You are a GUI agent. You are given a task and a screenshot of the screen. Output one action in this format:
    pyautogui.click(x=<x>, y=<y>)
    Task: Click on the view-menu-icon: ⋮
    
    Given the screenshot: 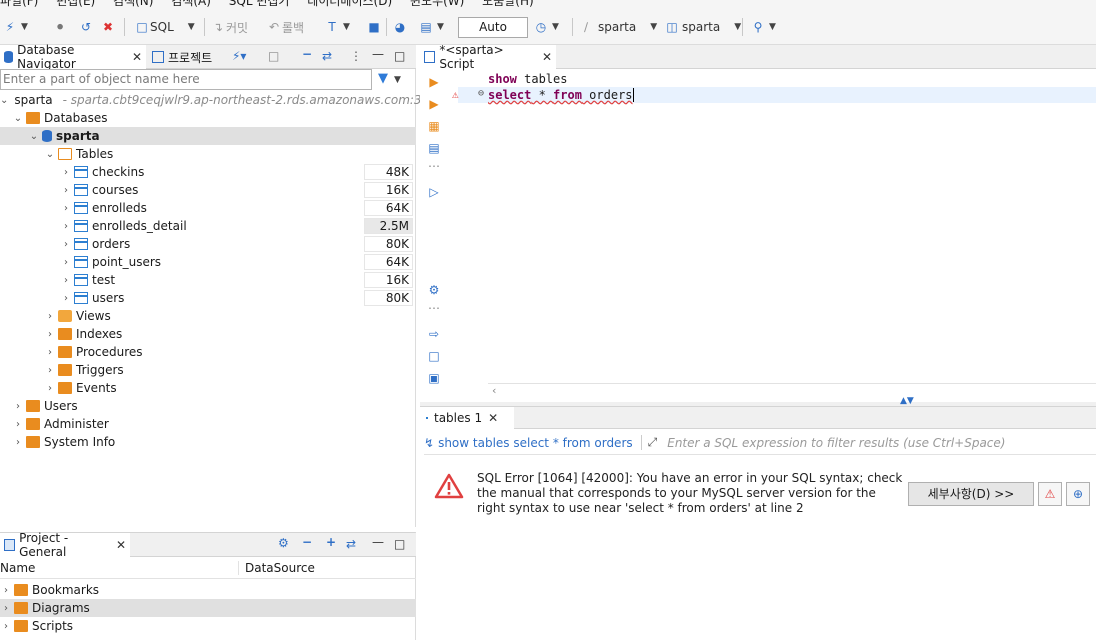 What is the action you would take?
    pyautogui.click(x=356, y=56)
    